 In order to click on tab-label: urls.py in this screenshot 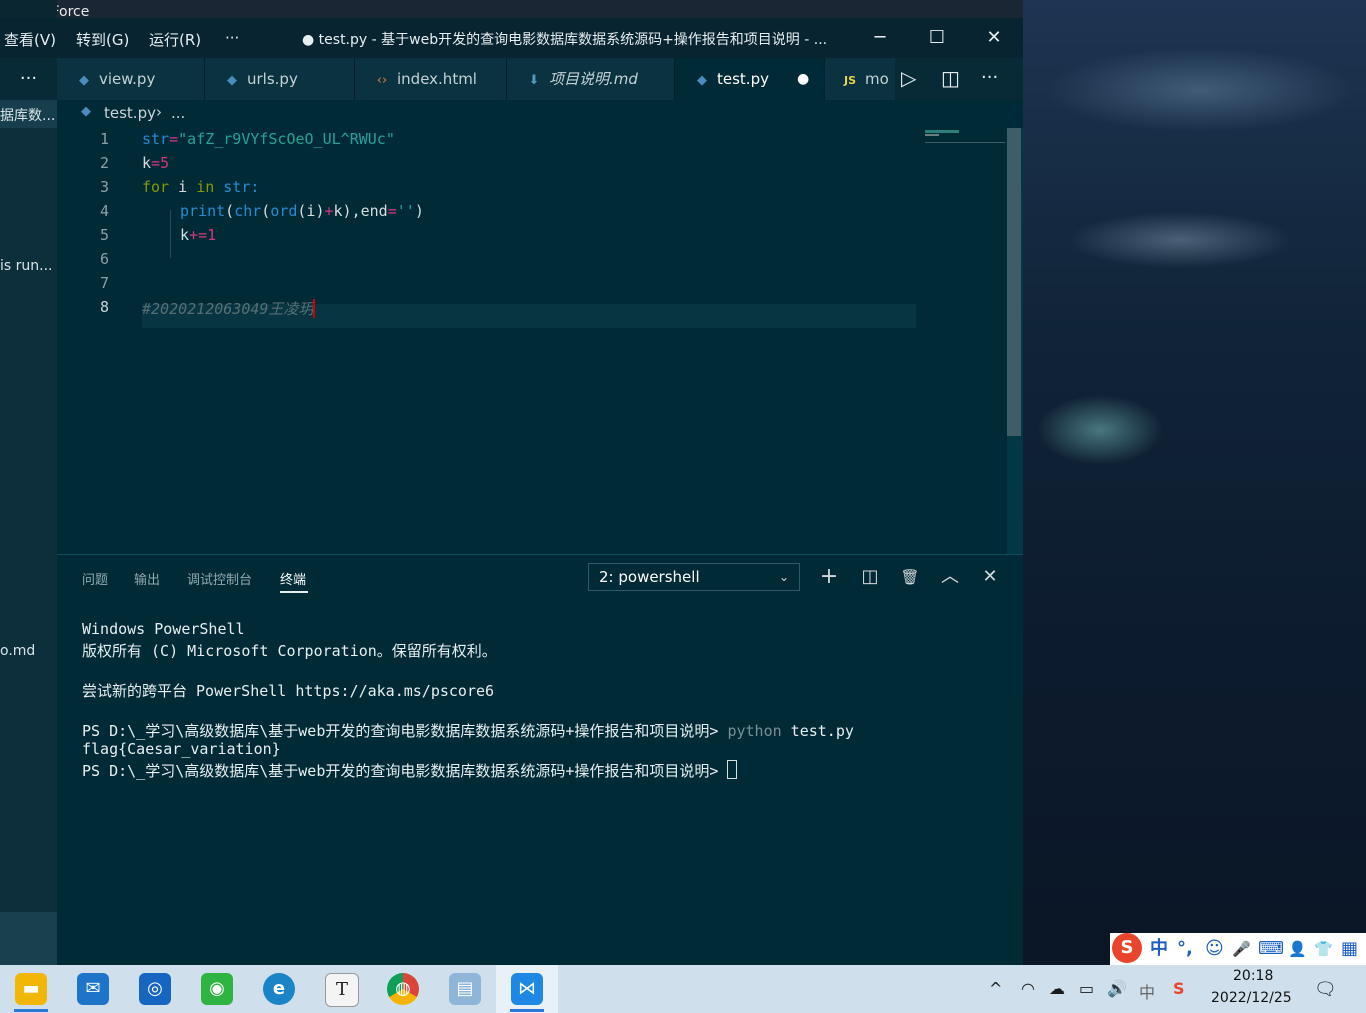, I will do `click(272, 79)`.